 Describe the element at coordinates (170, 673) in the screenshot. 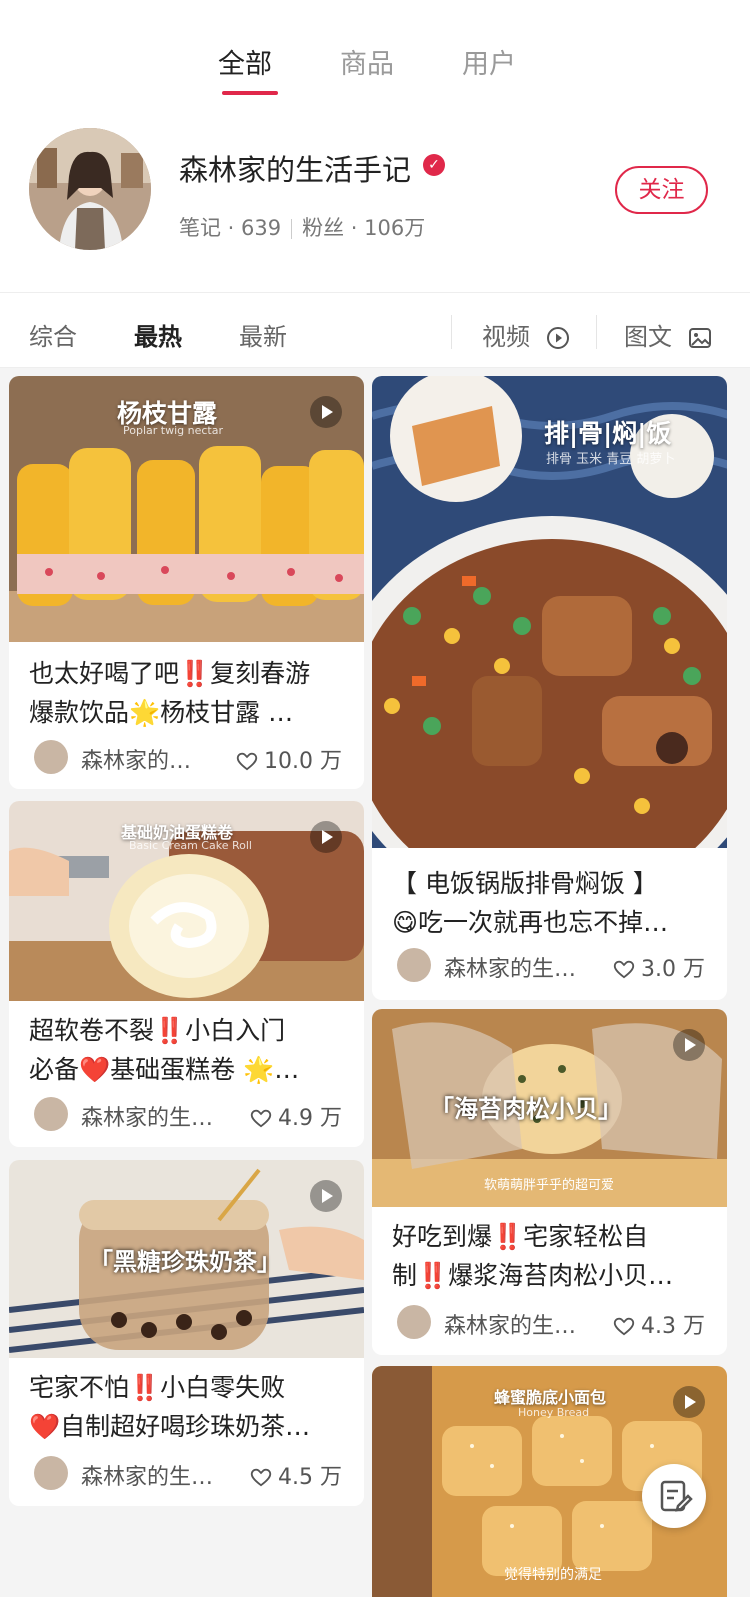

I see `note-title-line: 也太好喝了吧‼️复刻春游` at that location.